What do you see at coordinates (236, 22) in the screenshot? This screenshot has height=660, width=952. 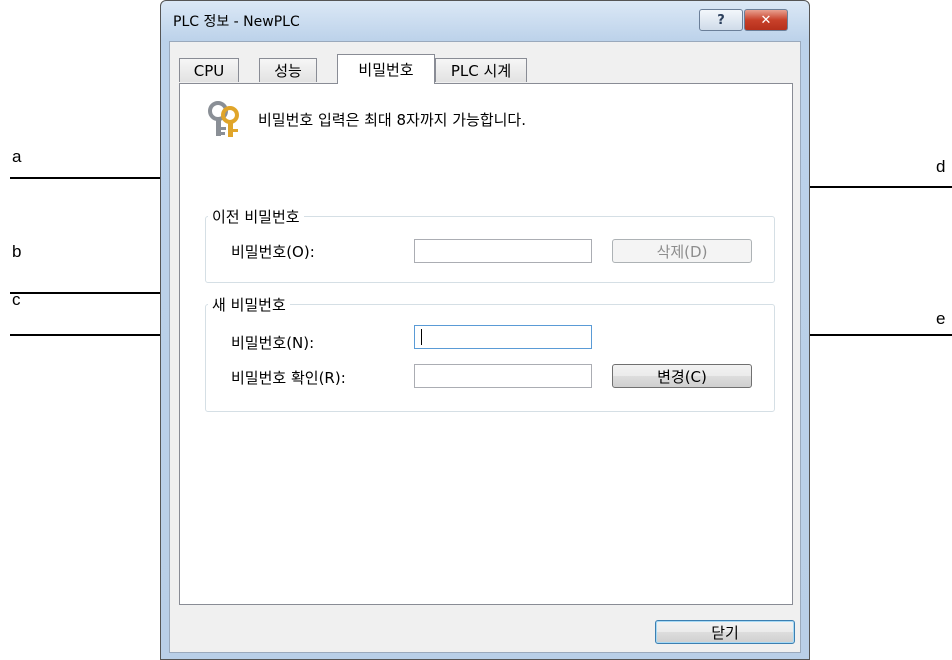 I see `window-title: PLC 정보 - NewPLC` at bounding box center [236, 22].